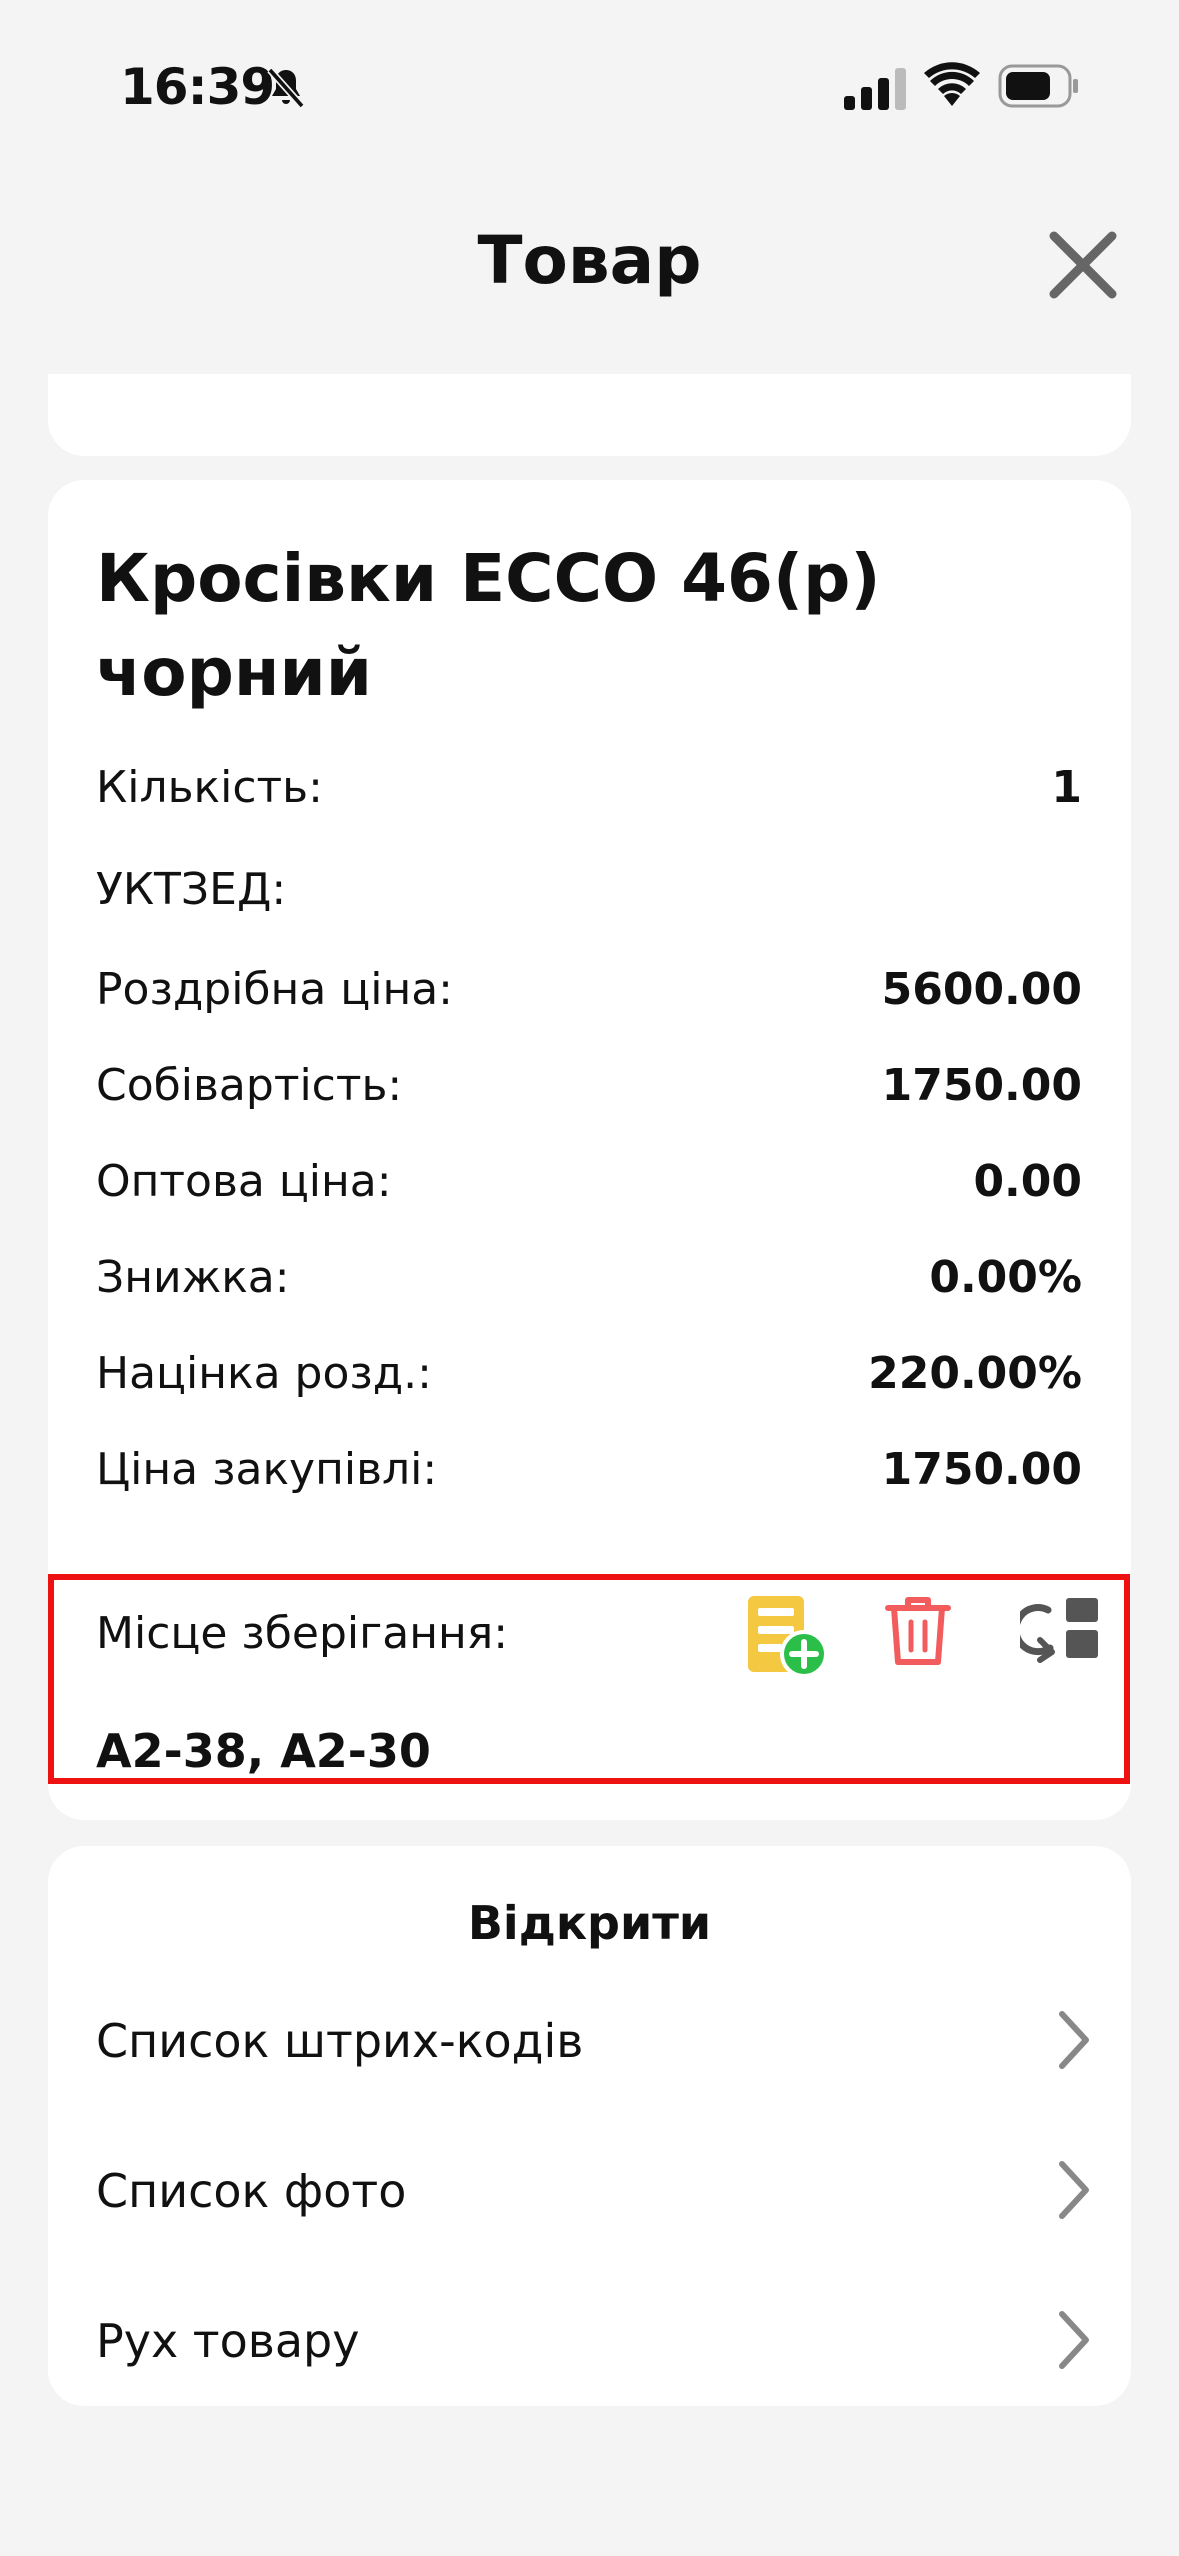  What do you see at coordinates (589, 787) in the screenshot?
I see `field-row-quantity: Кількість: 1` at bounding box center [589, 787].